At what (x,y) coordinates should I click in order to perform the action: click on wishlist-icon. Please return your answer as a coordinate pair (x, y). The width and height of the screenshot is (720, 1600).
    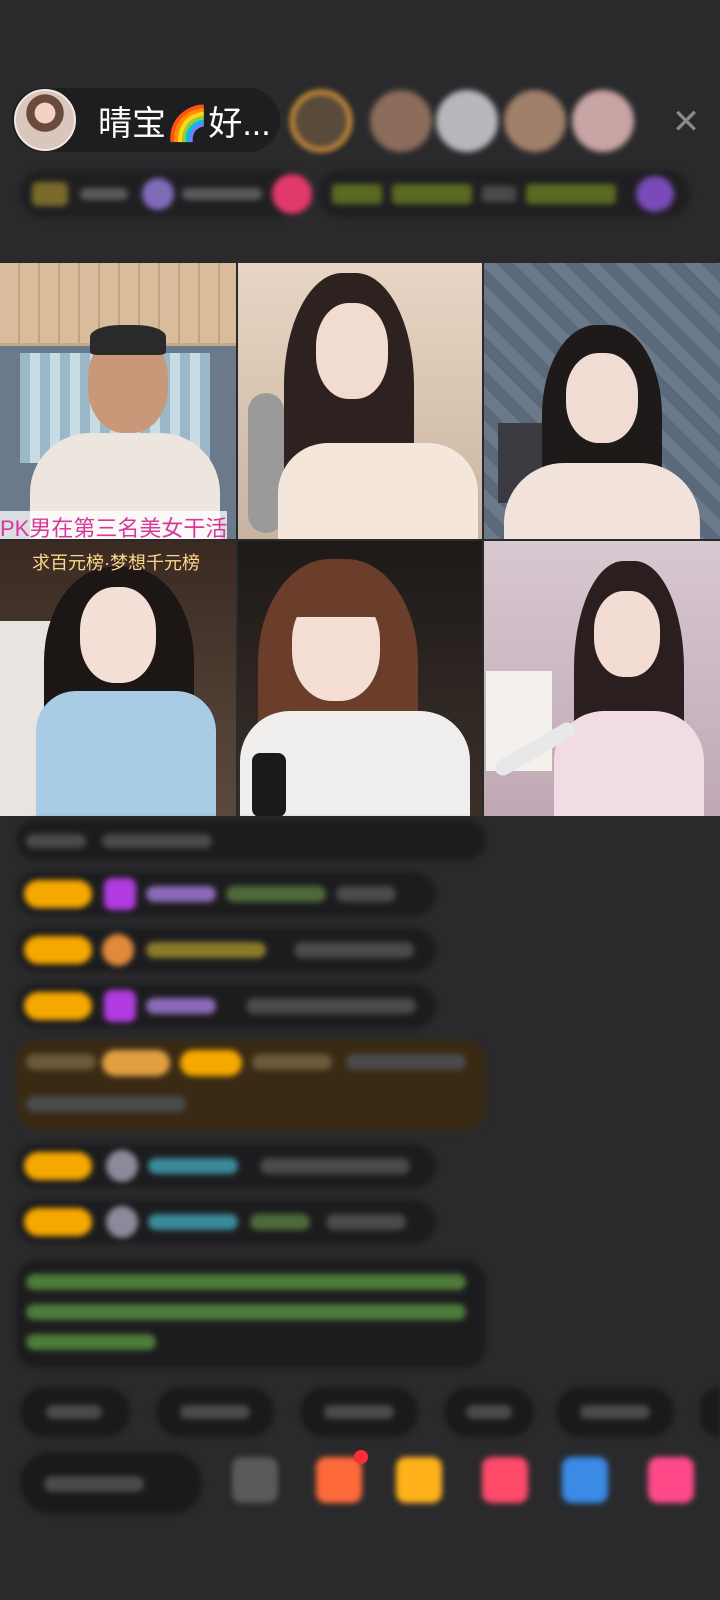
    Looking at the image, I should click on (419, 1480).